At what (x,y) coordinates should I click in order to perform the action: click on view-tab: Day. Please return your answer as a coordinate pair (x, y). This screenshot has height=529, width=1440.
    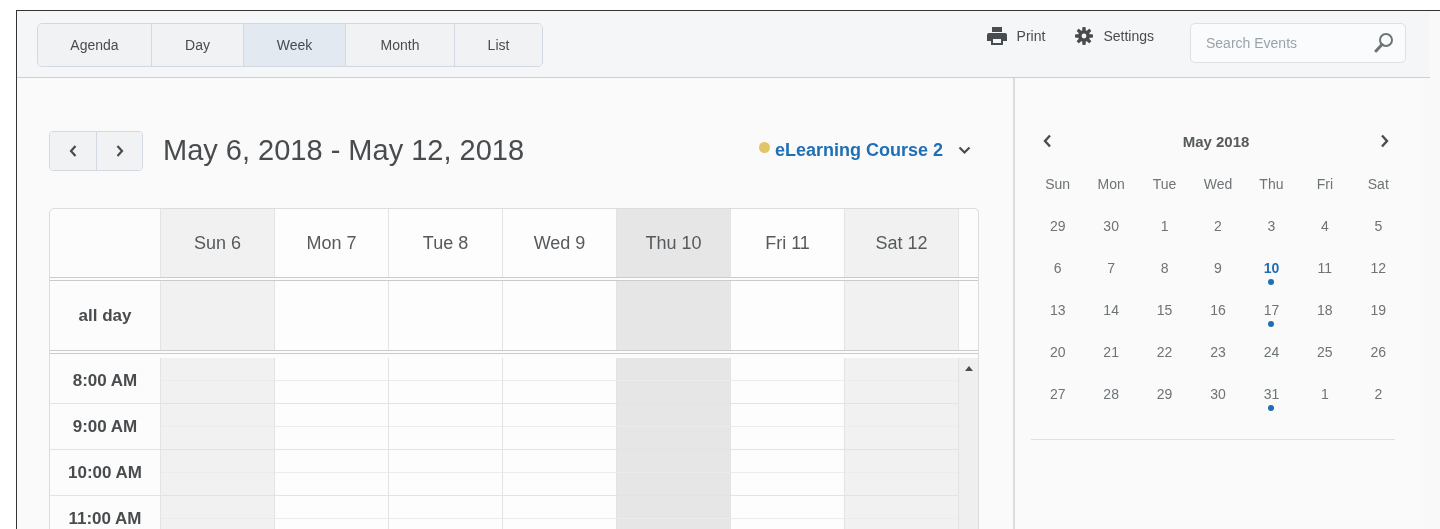
    Looking at the image, I should click on (198, 45).